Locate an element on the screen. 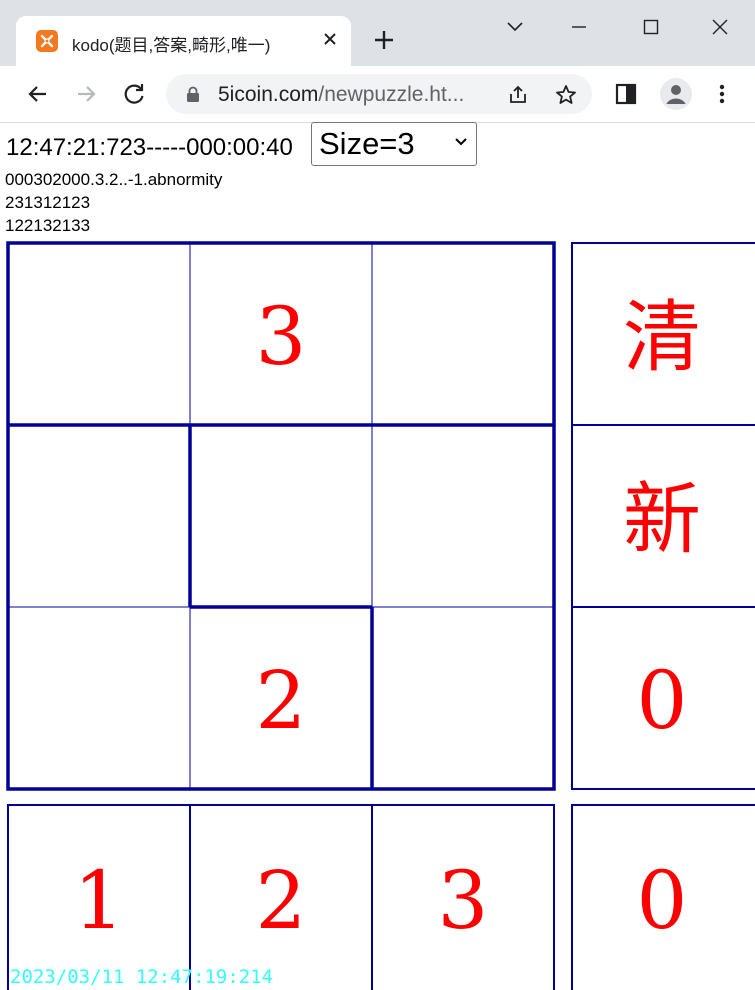  back-arrow-icon is located at coordinates (38, 94).